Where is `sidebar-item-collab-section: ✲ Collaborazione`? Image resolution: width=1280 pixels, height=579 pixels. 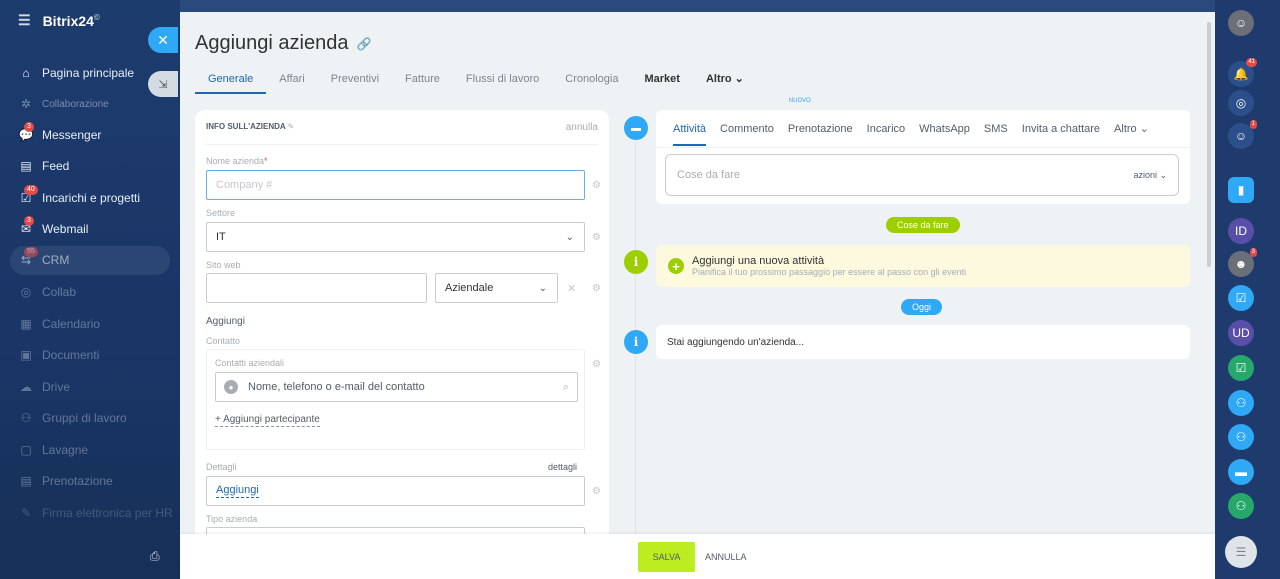 sidebar-item-collab-section: ✲ Collaborazione is located at coordinates (63, 104).